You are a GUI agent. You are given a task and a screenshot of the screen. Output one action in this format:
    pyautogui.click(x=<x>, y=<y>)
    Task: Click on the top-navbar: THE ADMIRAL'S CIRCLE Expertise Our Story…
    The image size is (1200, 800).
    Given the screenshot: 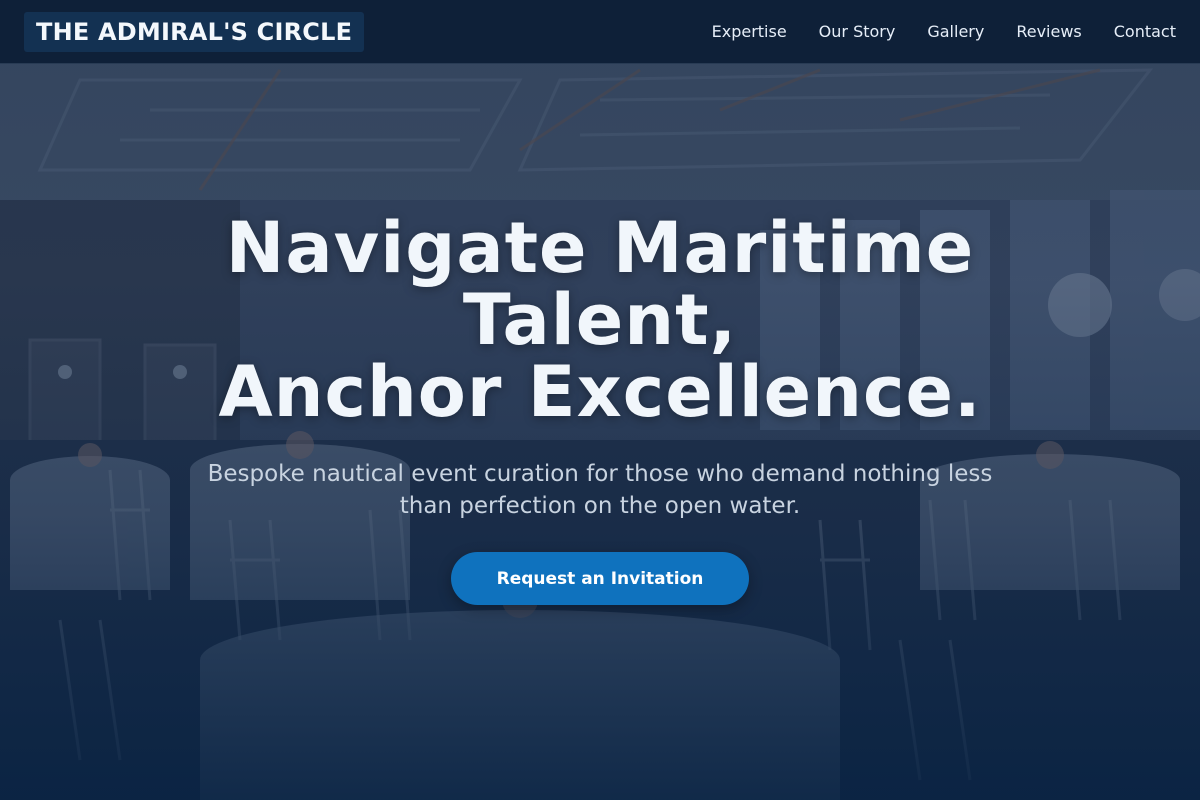 What is the action you would take?
    pyautogui.click(x=600, y=32)
    